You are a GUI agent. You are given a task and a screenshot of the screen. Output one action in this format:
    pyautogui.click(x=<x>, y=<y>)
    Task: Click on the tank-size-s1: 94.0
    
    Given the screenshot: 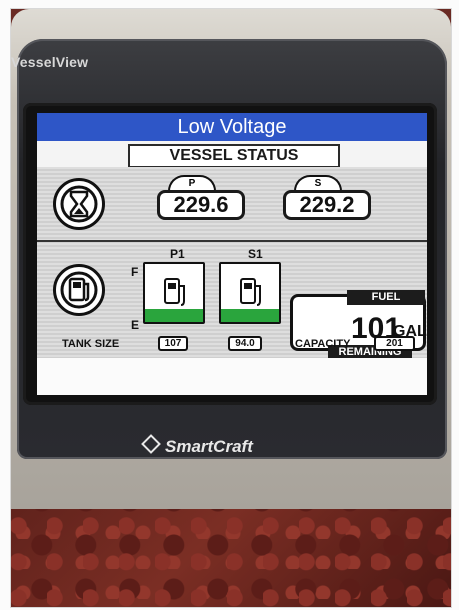 What is the action you would take?
    pyautogui.click(x=245, y=343)
    